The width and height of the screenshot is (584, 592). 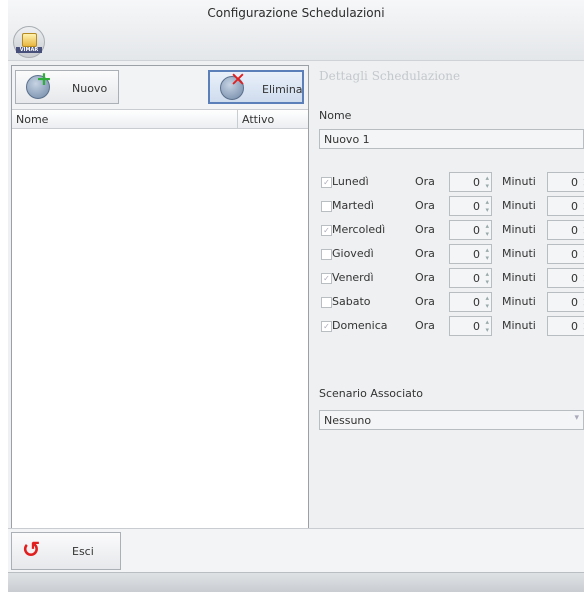 I want to click on day-row: ✓LunedìOra0▴▾Minuti0▴▾, so click(x=451, y=183).